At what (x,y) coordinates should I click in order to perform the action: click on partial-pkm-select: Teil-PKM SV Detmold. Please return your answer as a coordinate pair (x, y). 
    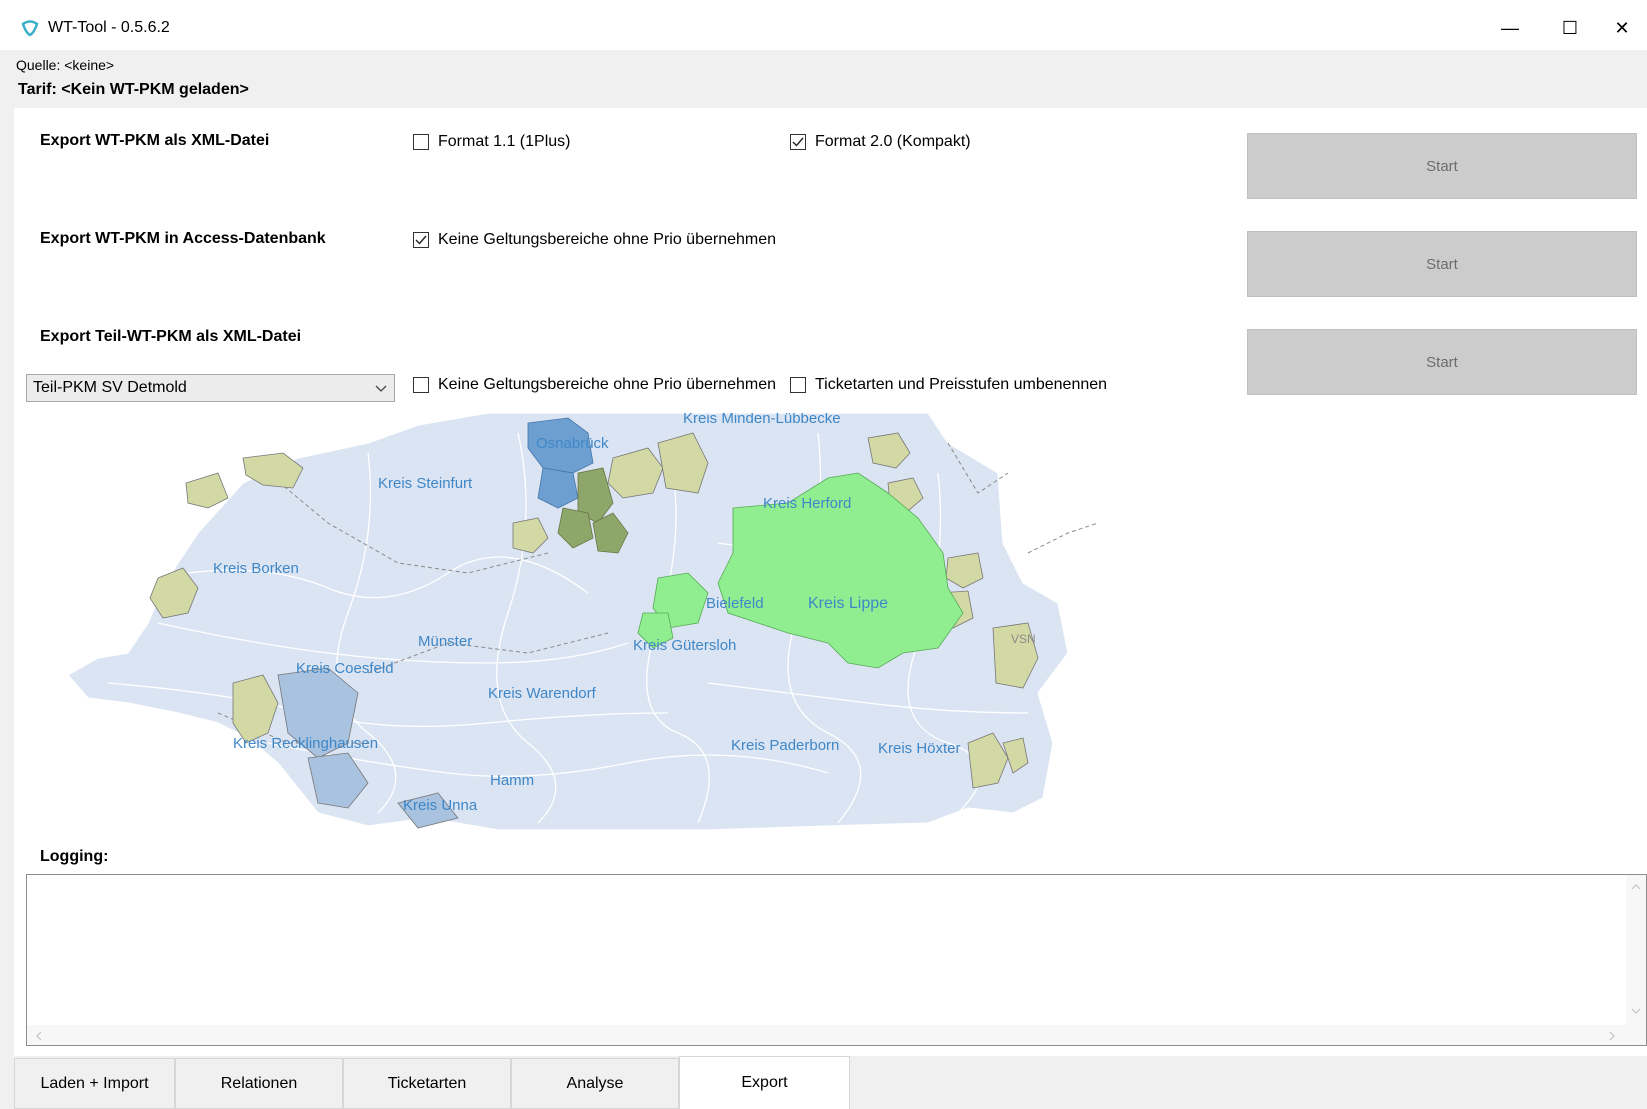
    Looking at the image, I should click on (210, 388).